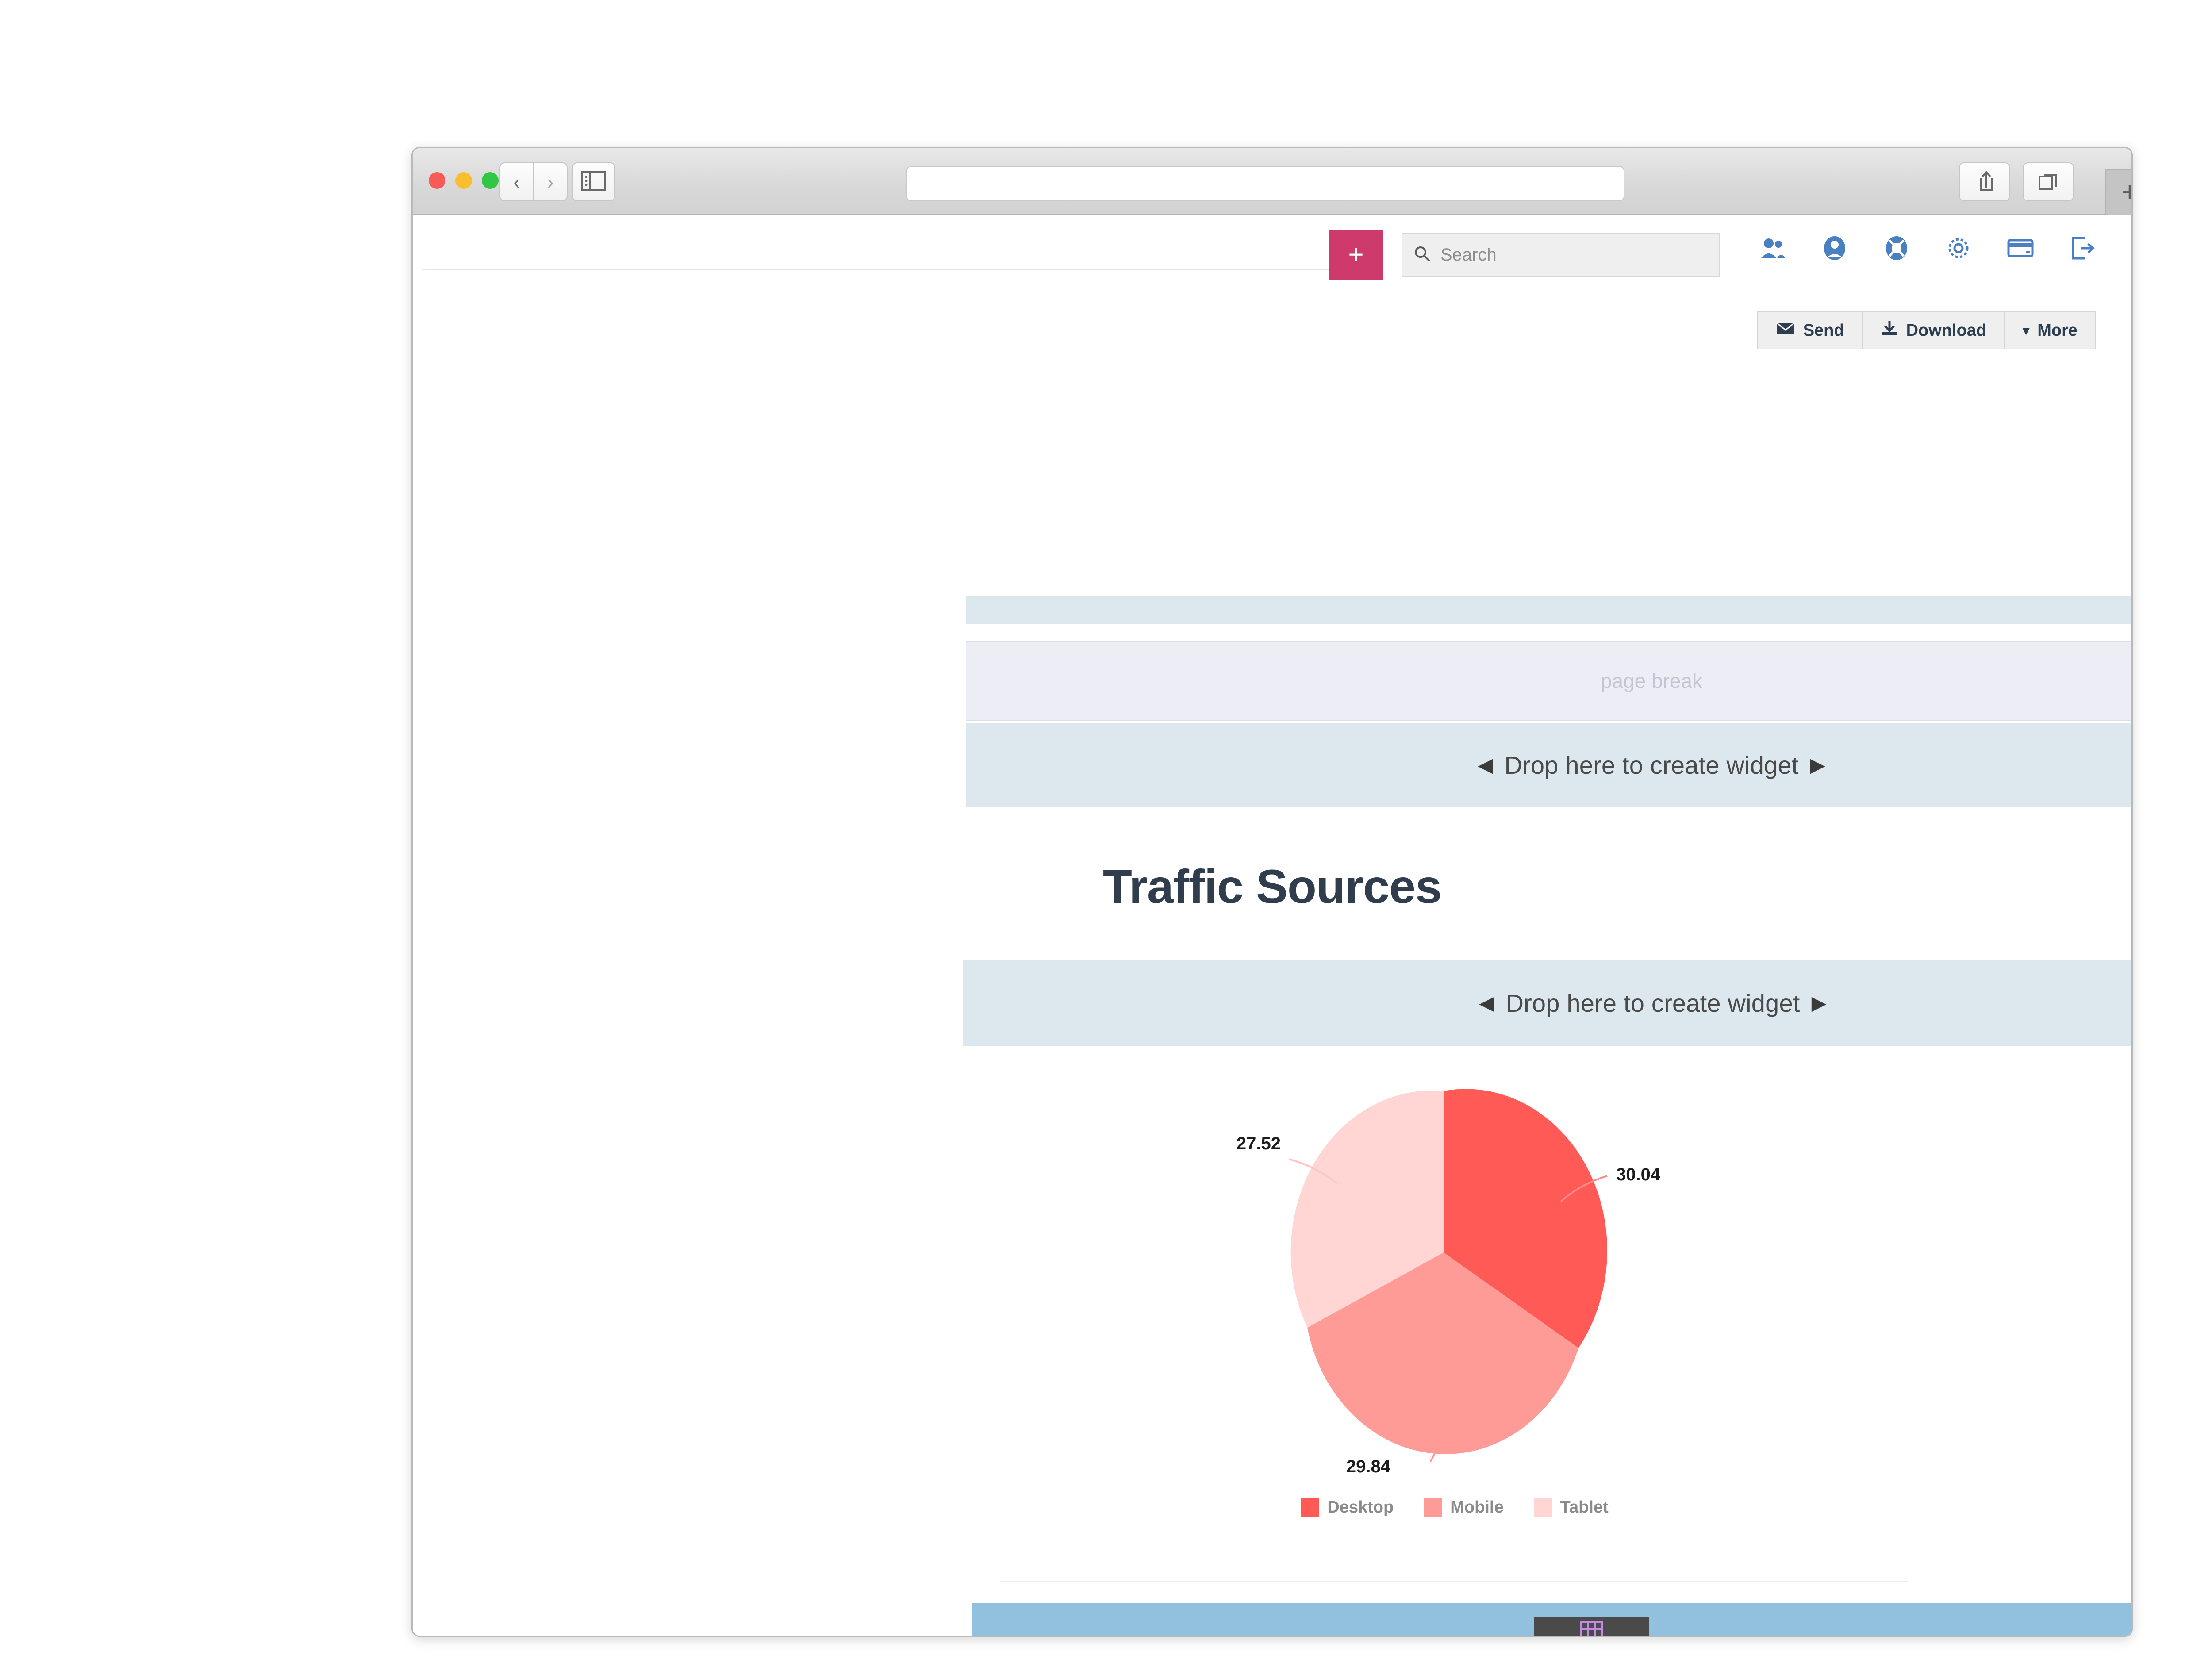  Describe the element at coordinates (2027, 331) in the screenshot. I see `caret-down-icon: ▾` at that location.